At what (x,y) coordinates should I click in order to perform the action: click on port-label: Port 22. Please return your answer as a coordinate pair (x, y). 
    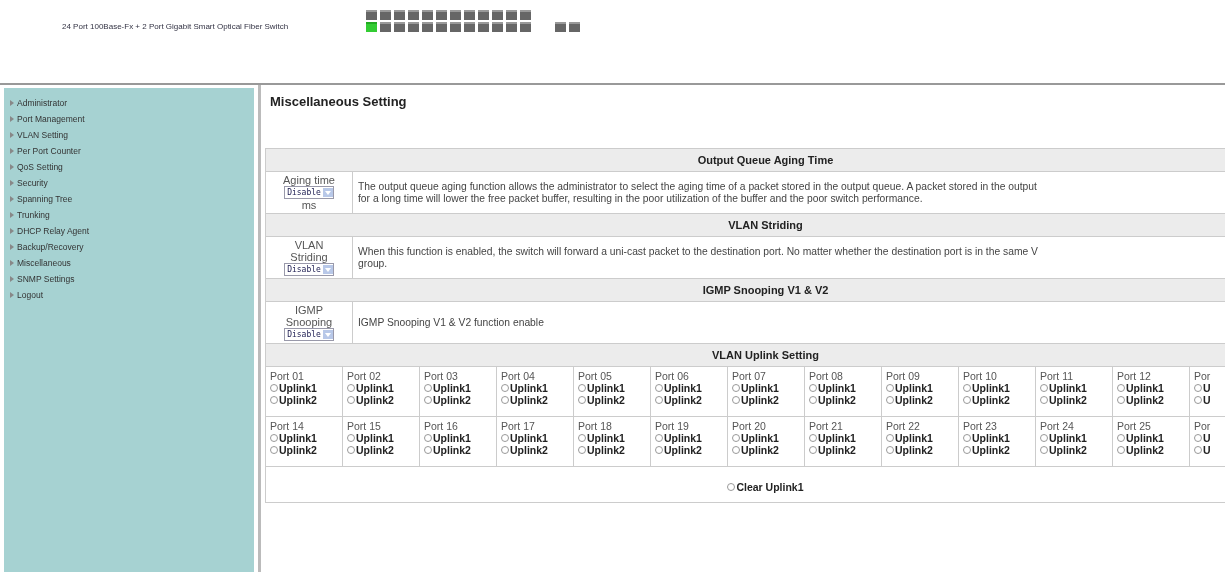
    Looking at the image, I should click on (903, 426).